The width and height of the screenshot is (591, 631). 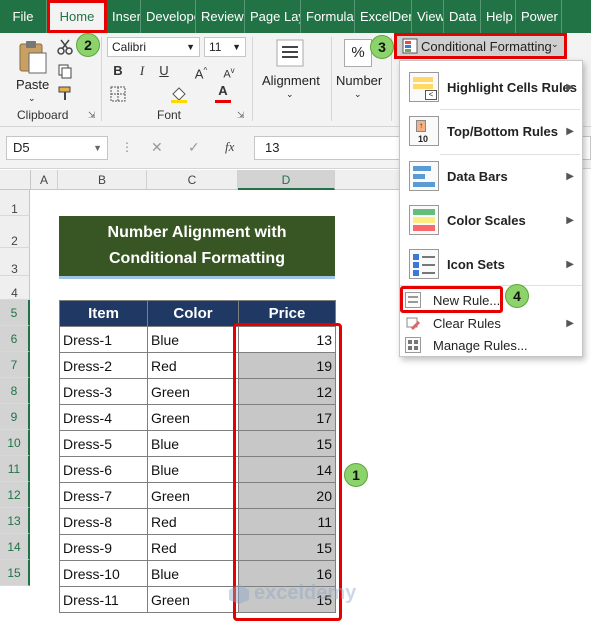 What do you see at coordinates (15, 288) in the screenshot?
I see `row-header-4: 4` at bounding box center [15, 288].